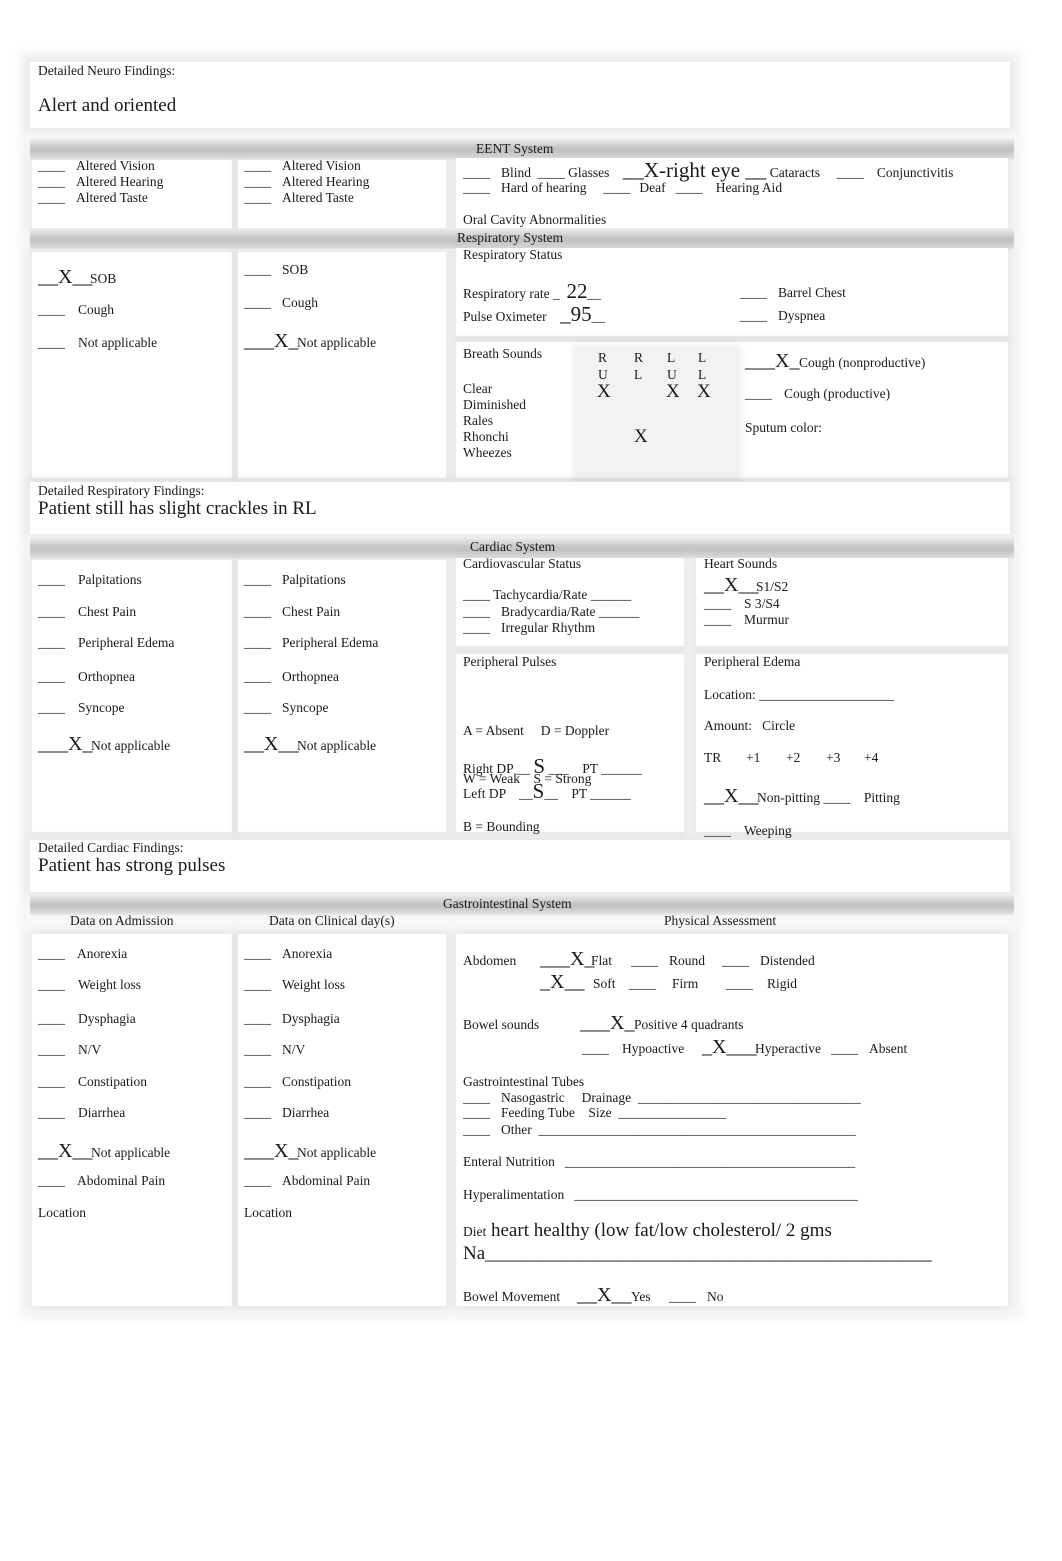 This screenshot has width=1062, height=1561. Describe the element at coordinates (551, 172) in the screenshot. I see `glasses-mark: ____` at that location.